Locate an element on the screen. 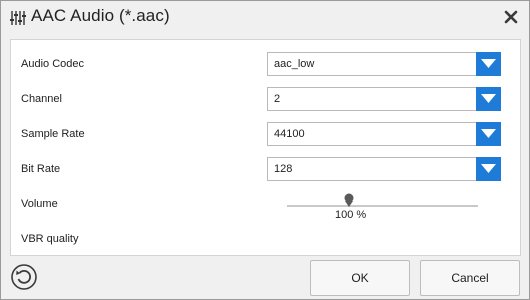  vbr-quality-label: VBR quality is located at coordinates (50, 239).